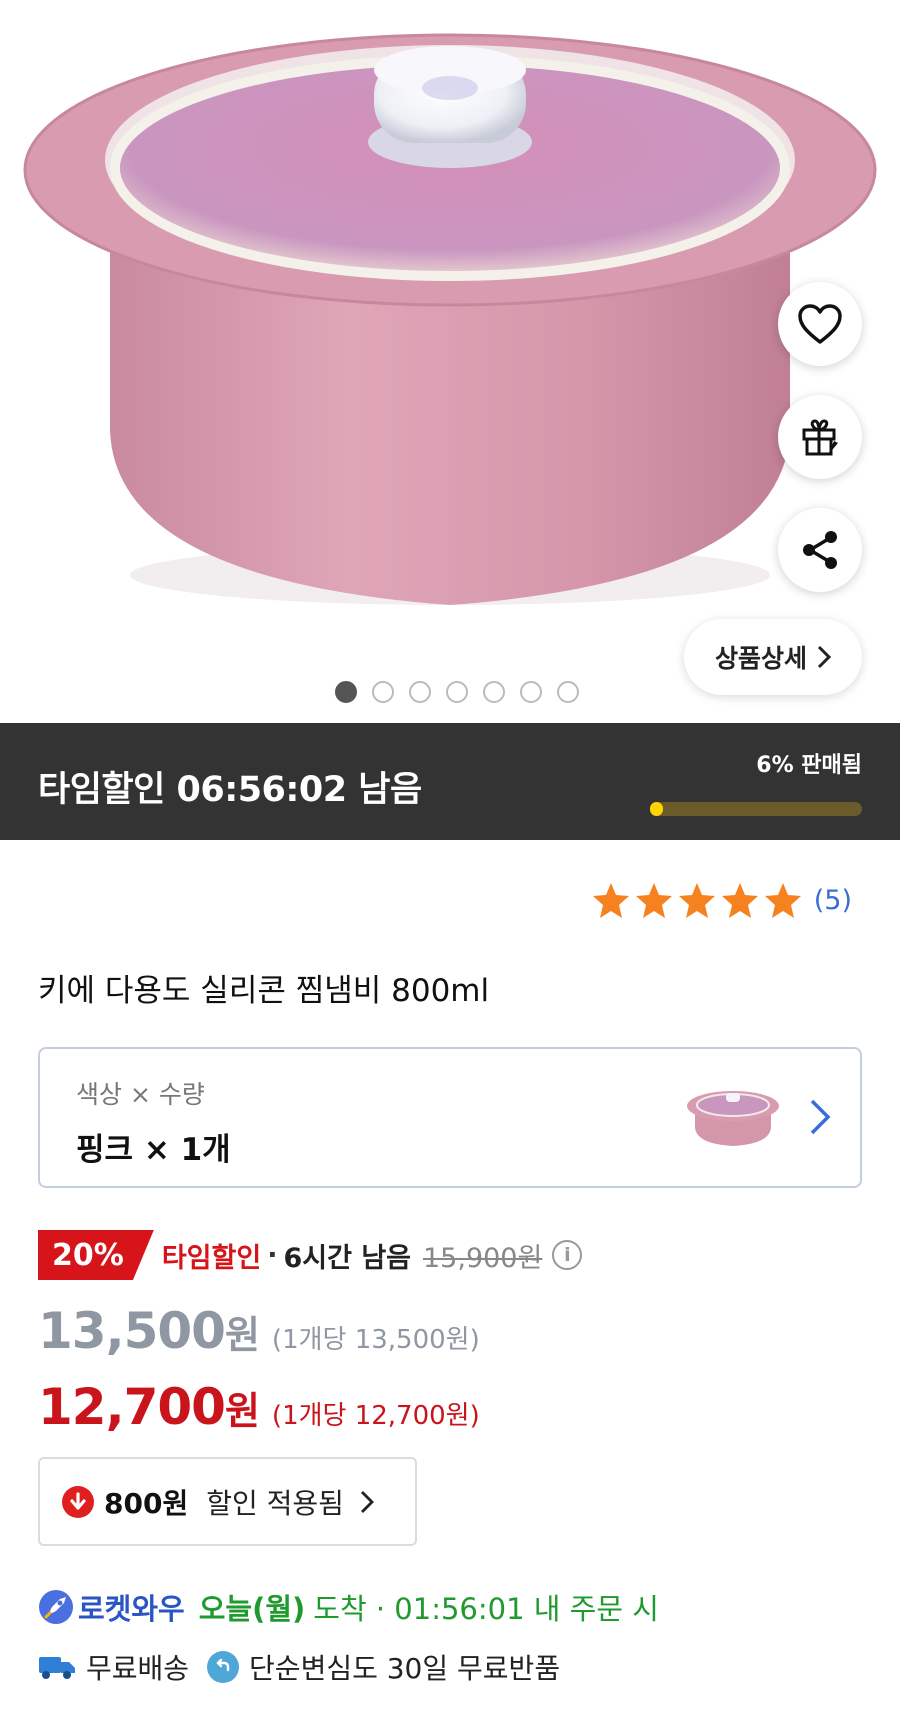 The width and height of the screenshot is (900, 1713). I want to click on rocket-wow-label: 로켓와우, so click(131, 1609).